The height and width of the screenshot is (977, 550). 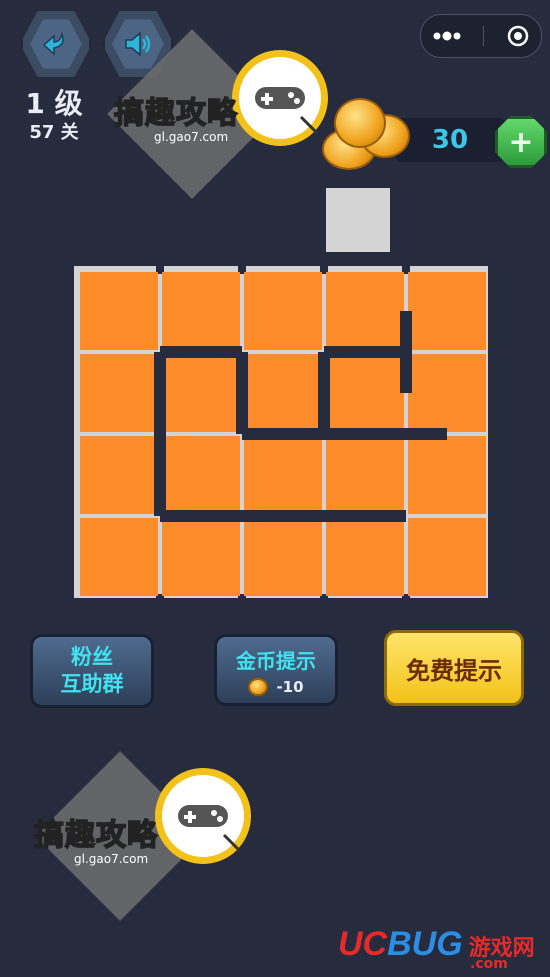 I want to click on watermark-url: gl.gao7.com, so click(x=111, y=859).